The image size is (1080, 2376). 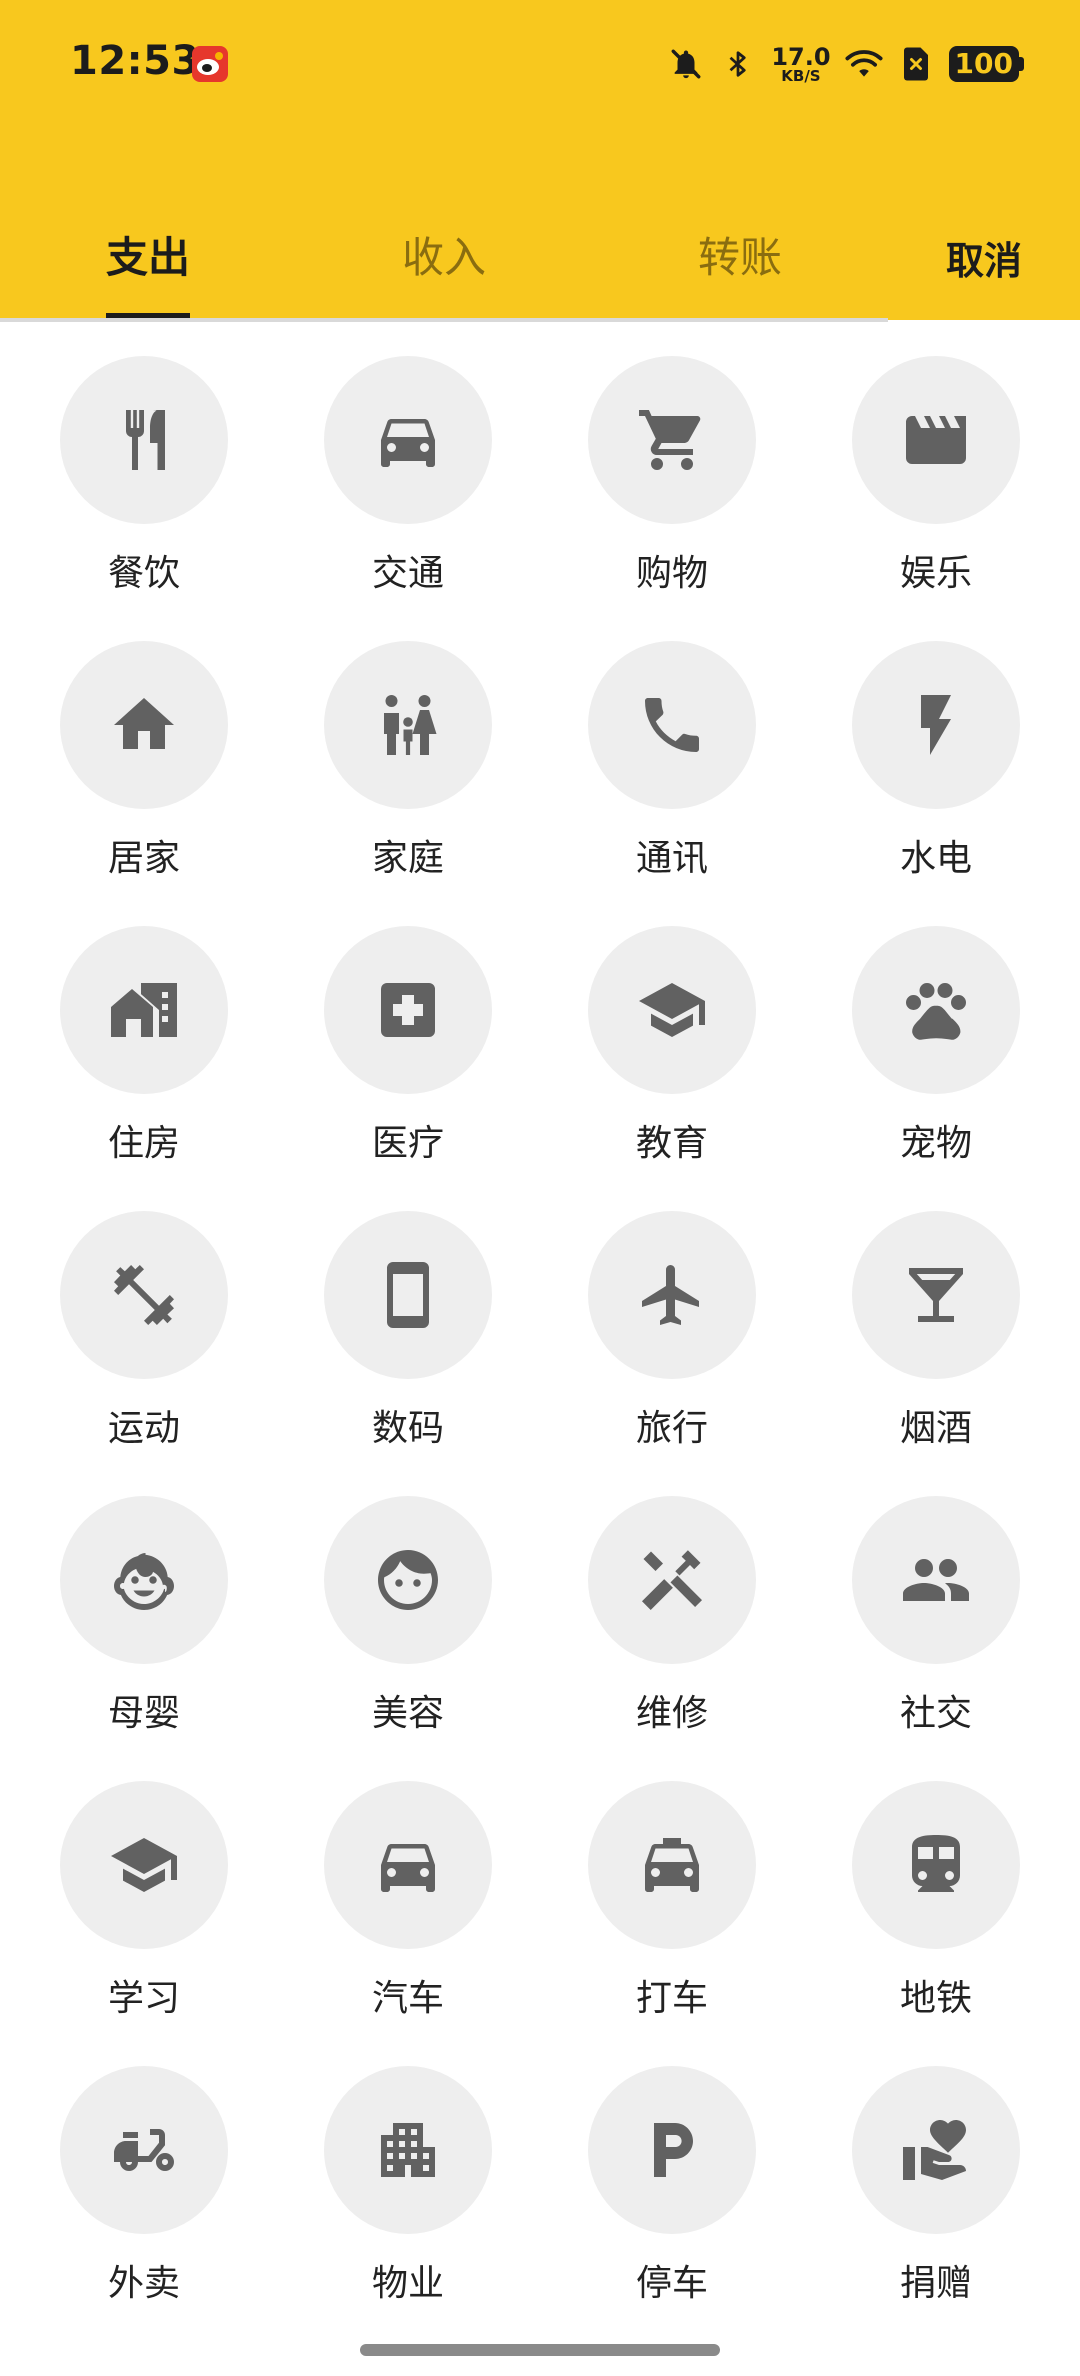 I want to click on car-icon, so click(x=408, y=443).